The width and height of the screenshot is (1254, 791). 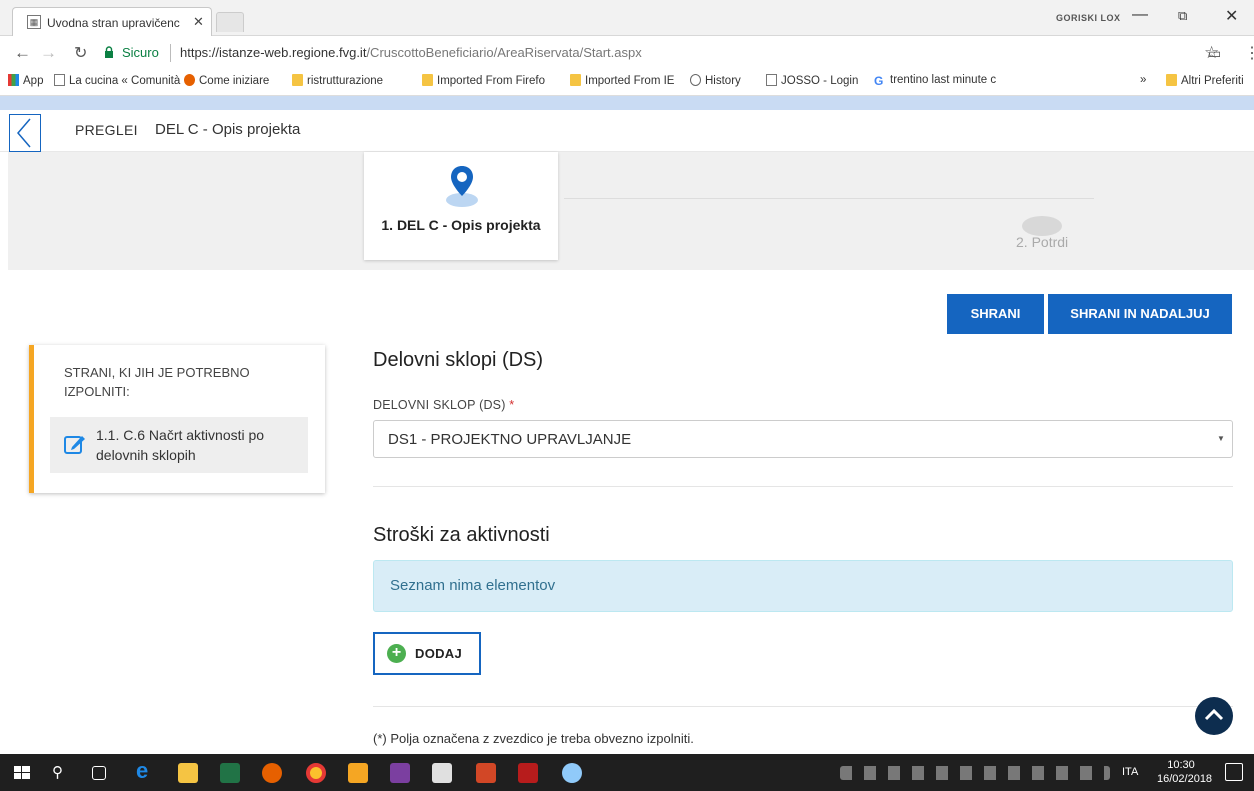 I want to click on file-explorer-icon, so click(x=188, y=773).